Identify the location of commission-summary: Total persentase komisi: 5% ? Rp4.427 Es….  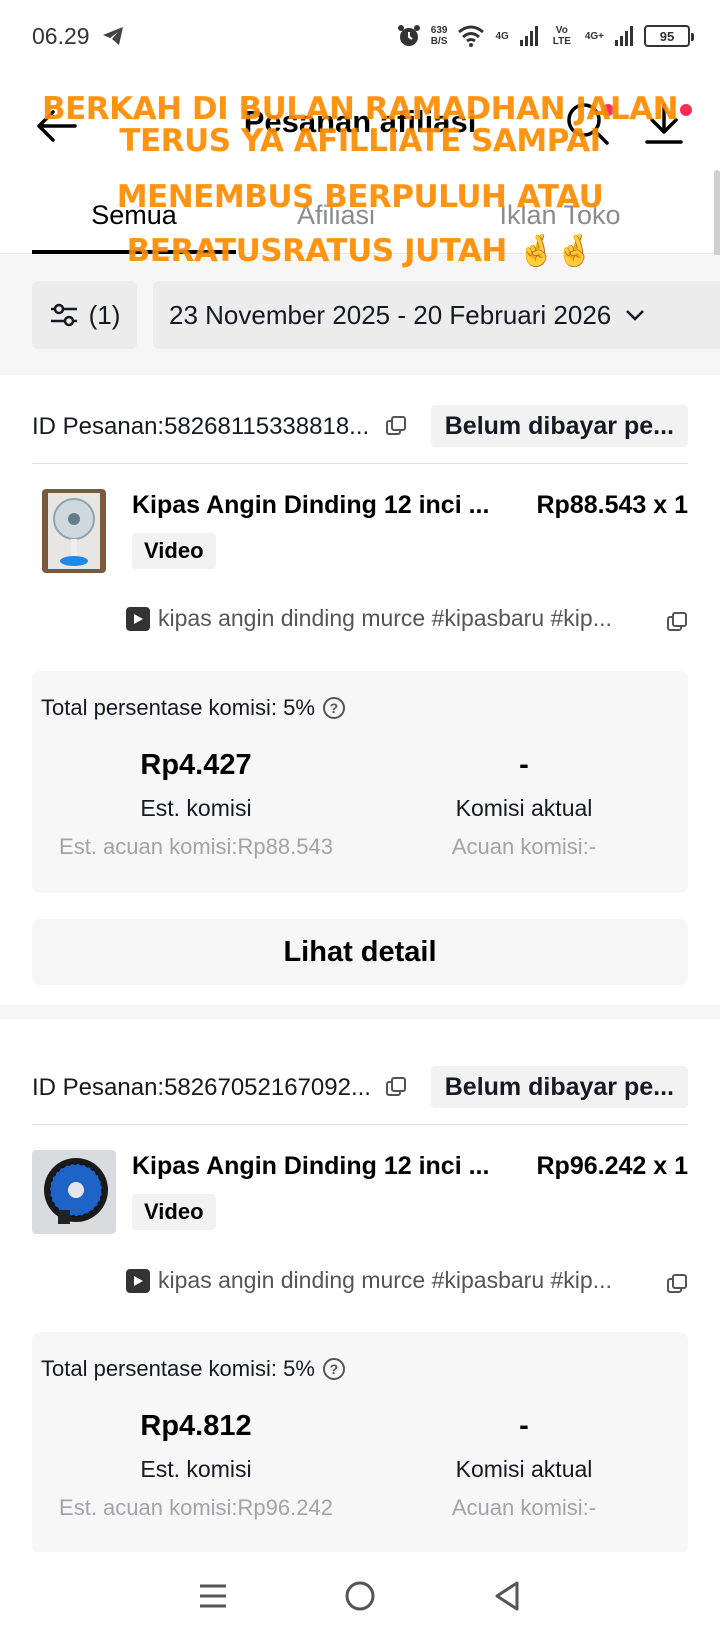
(360, 782).